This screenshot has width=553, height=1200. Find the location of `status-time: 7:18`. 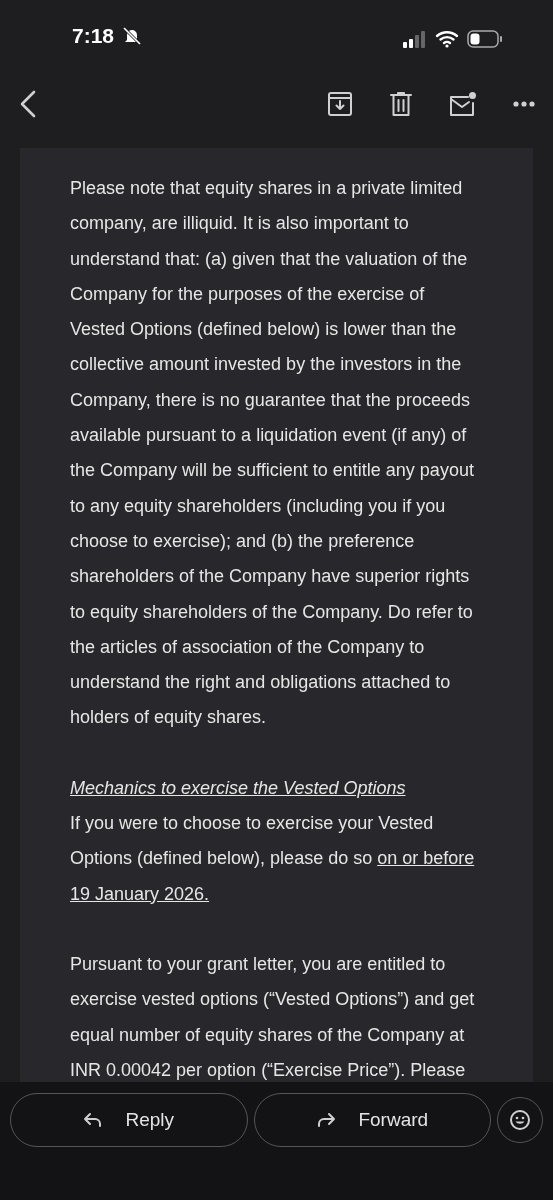

status-time: 7:18 is located at coordinates (93, 36).